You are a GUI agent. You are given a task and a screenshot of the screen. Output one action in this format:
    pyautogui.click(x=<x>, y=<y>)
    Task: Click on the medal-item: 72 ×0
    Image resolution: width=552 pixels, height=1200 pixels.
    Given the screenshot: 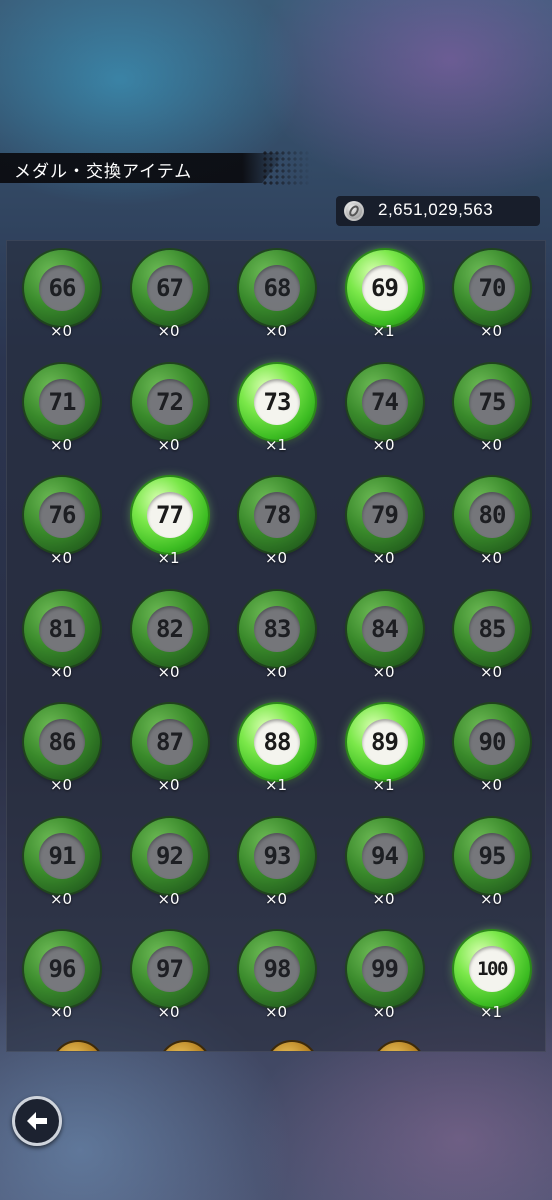 What is the action you would take?
    pyautogui.click(x=169, y=411)
    